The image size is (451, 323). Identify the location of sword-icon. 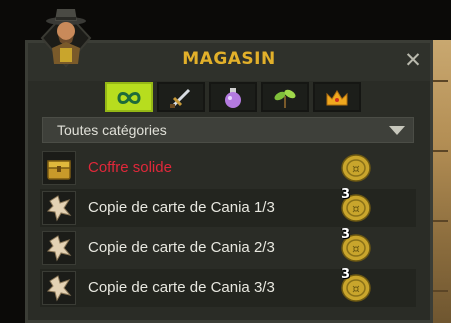
(180, 98).